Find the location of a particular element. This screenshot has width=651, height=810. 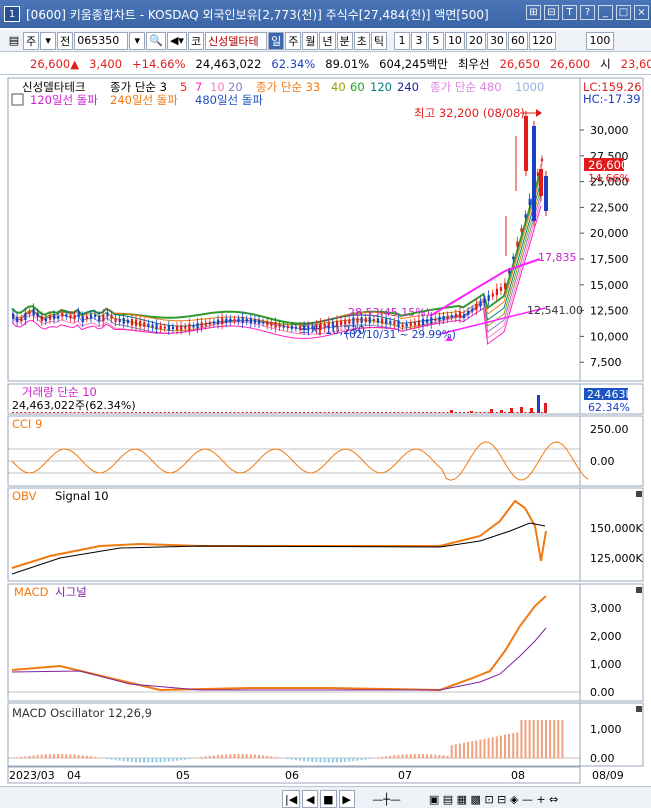

close-button: × is located at coordinates (641, 12).